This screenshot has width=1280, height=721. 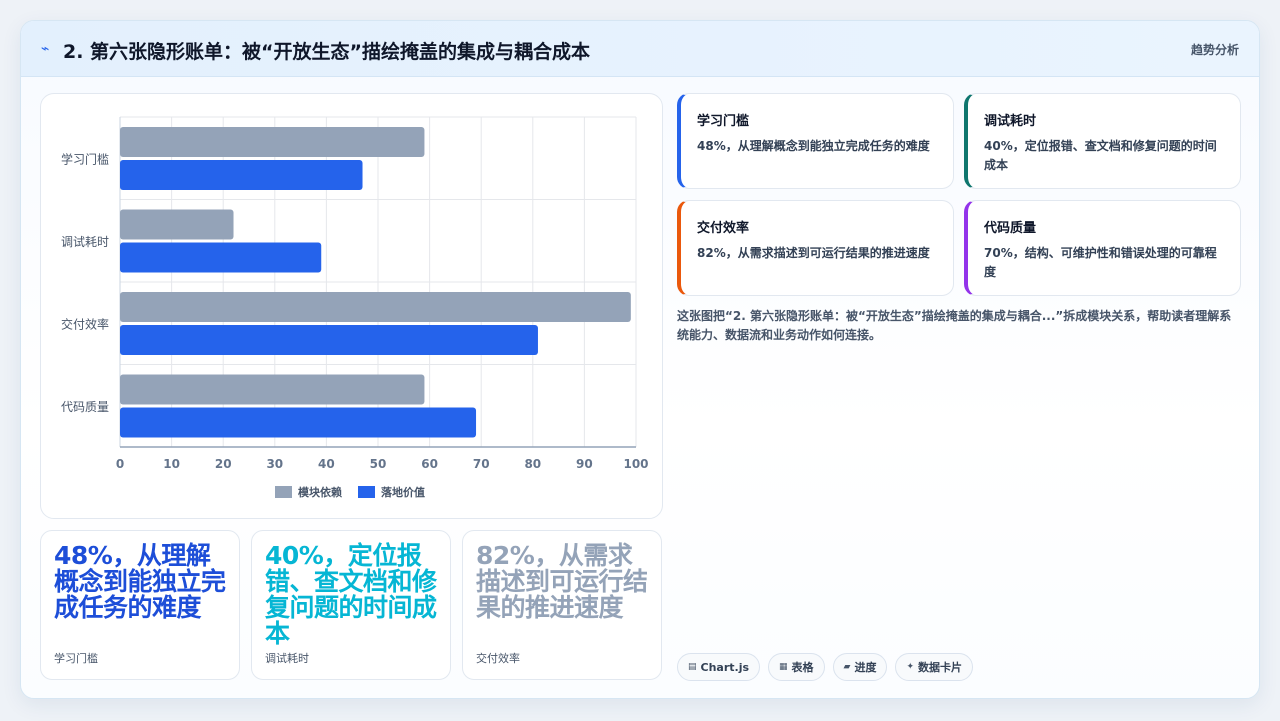 I want to click on x-tick-label: 70, so click(x=481, y=464).